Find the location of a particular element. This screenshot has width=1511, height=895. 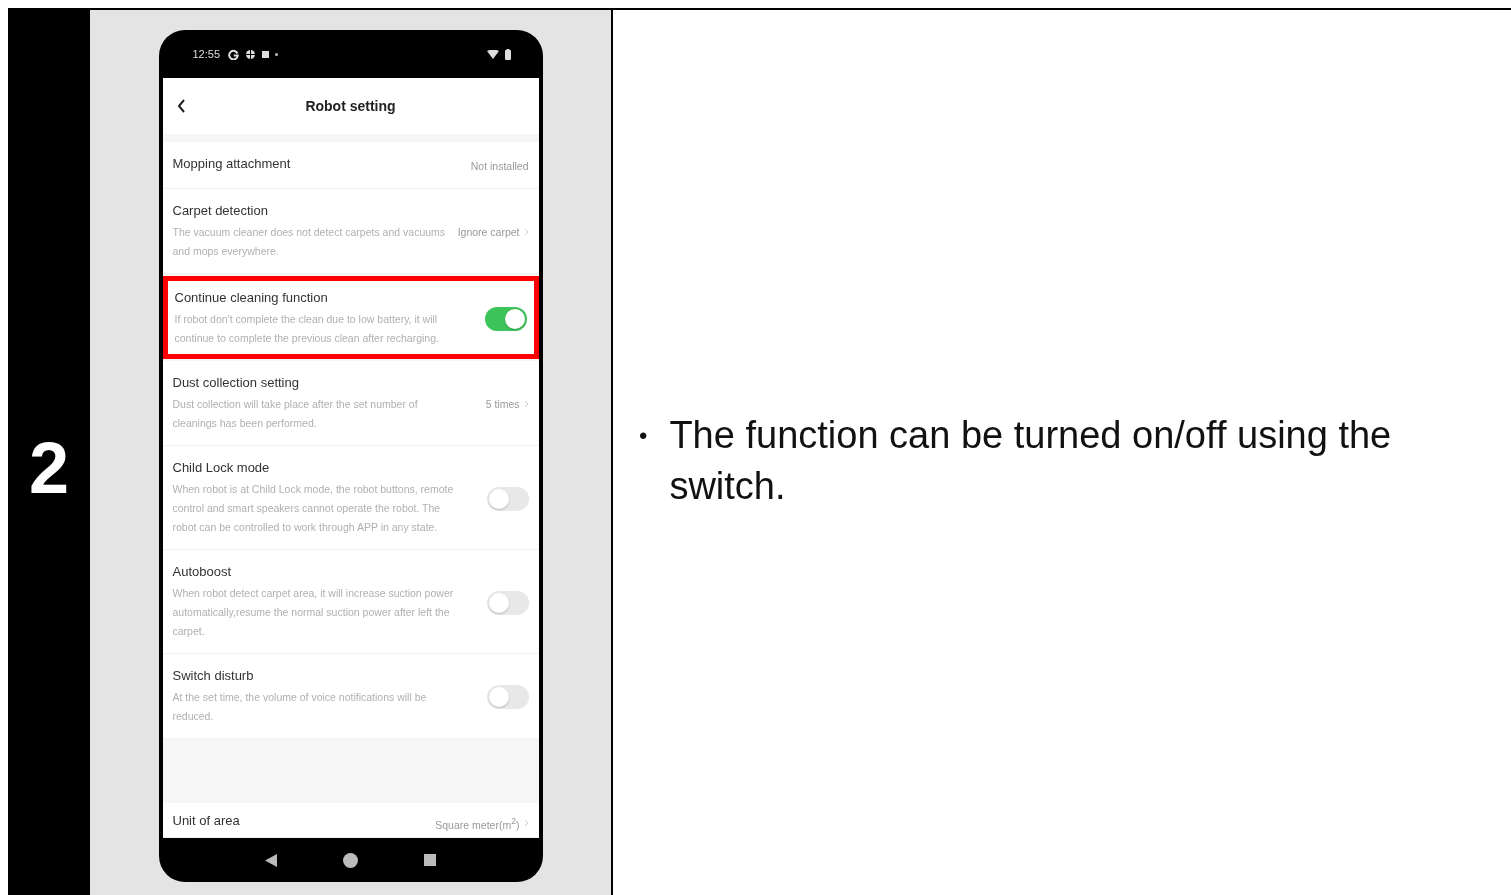

setting-value: Square meter(m$^{2}$) is located at coordinates (477, 823).